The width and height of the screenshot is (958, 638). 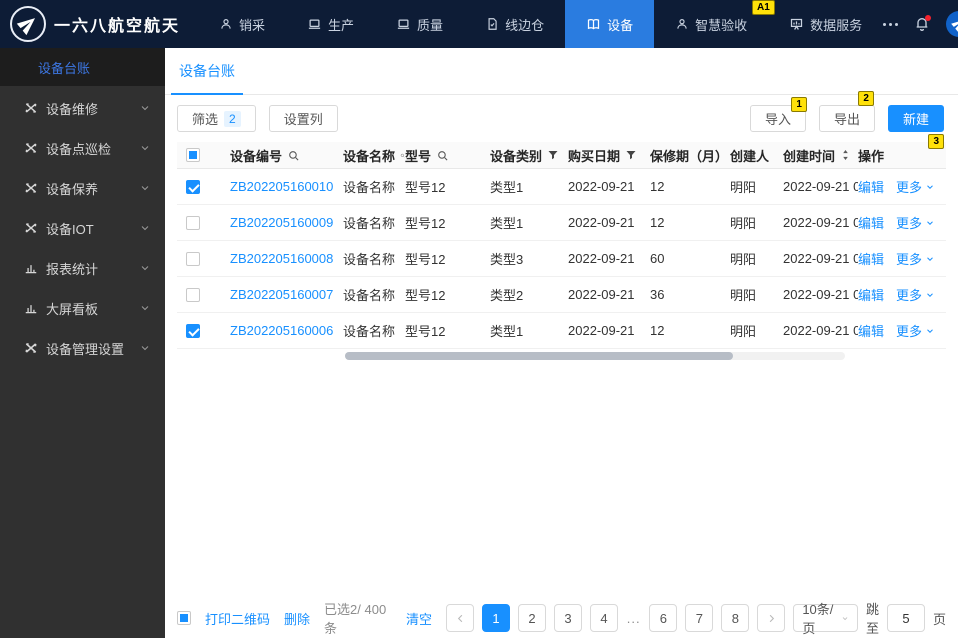 I want to click on nav-label: 销采, so click(x=252, y=25).